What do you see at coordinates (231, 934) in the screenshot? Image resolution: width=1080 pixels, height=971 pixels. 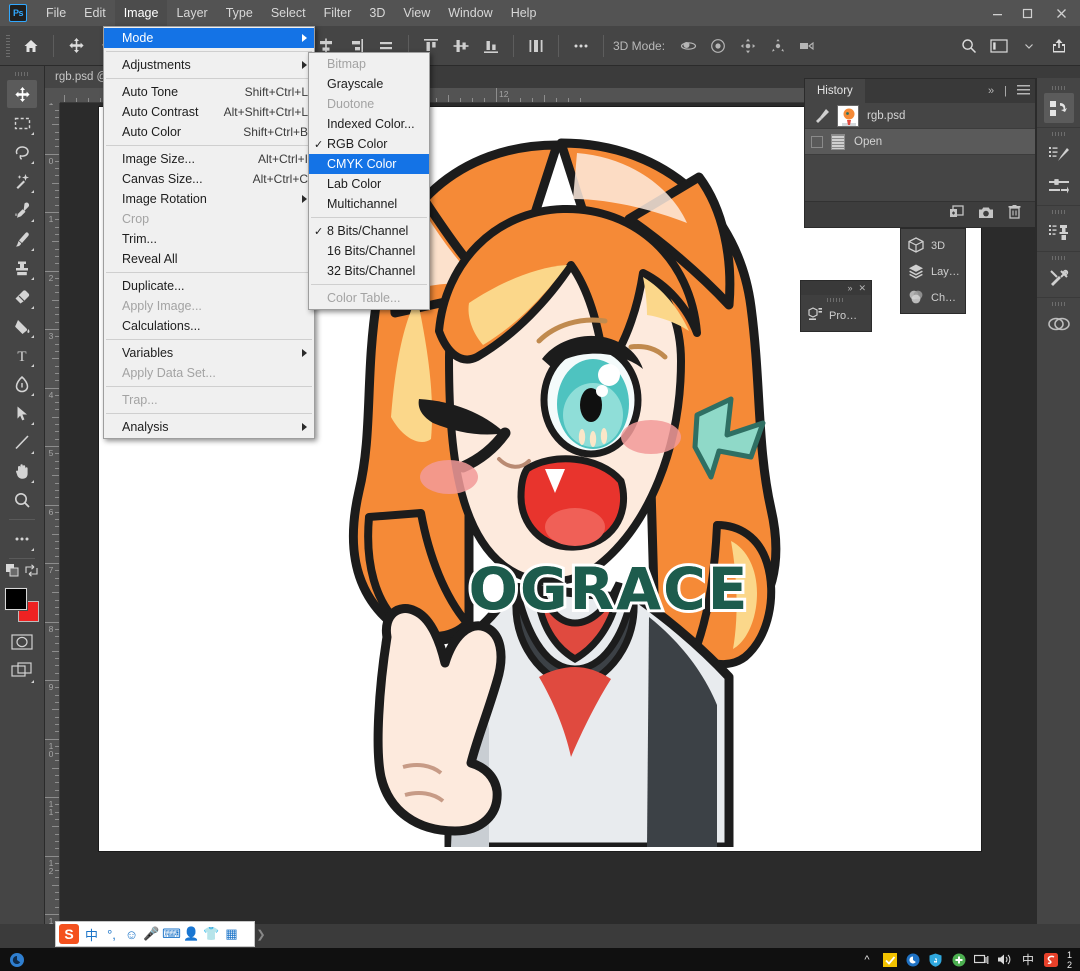 I see `toolbox-icon: ▦` at bounding box center [231, 934].